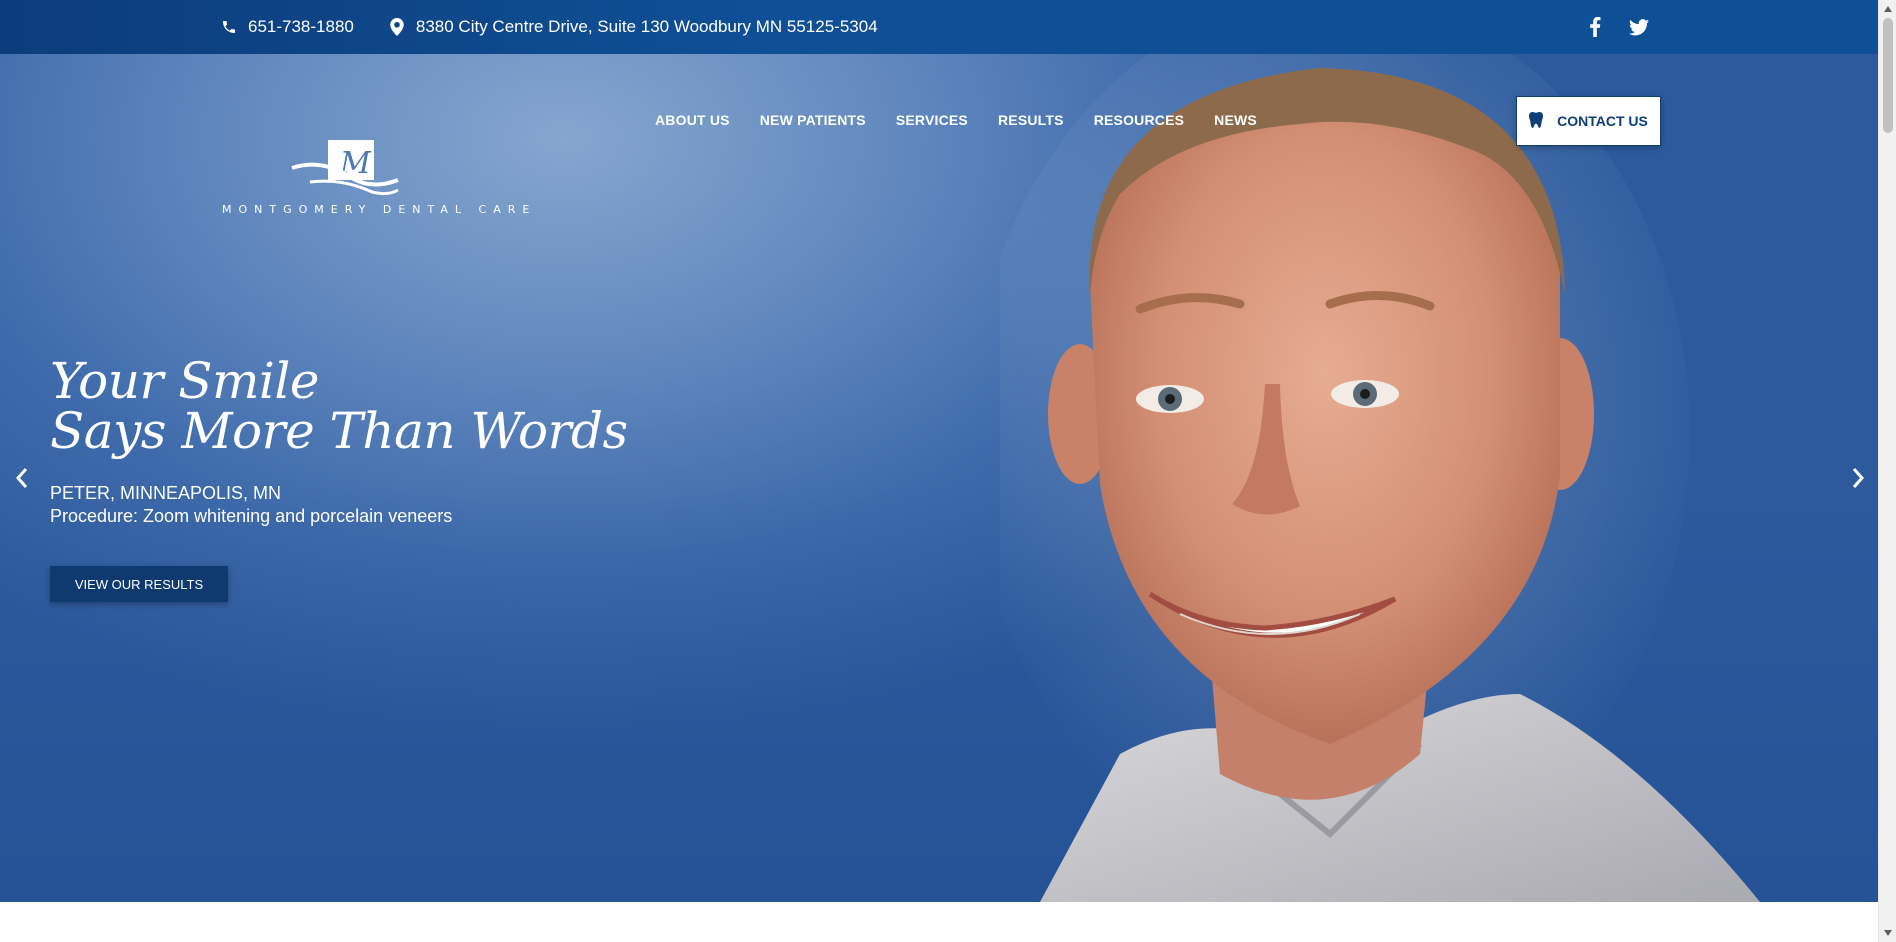 This screenshot has height=942, width=1896. I want to click on logo-mark: M, so click(345, 168).